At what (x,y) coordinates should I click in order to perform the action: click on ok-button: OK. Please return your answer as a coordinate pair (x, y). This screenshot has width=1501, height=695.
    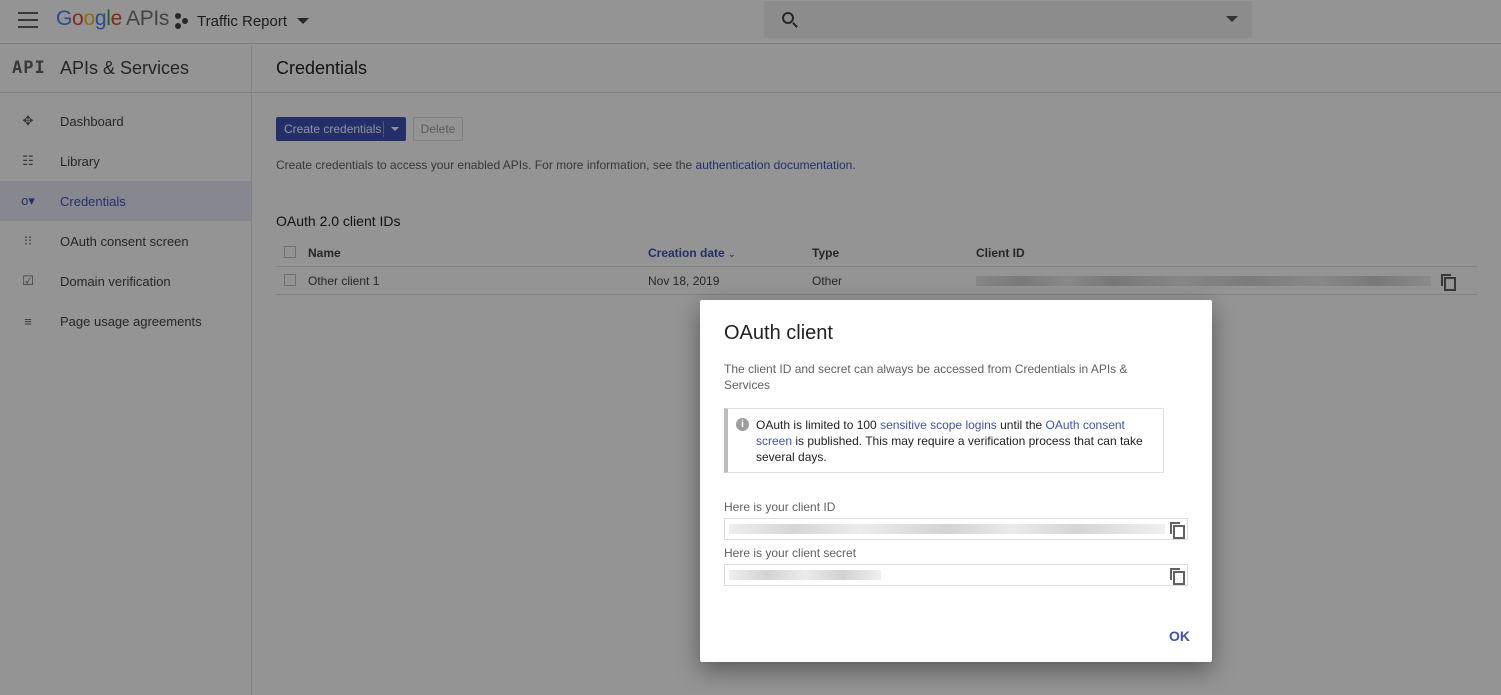
    Looking at the image, I should click on (1179, 636).